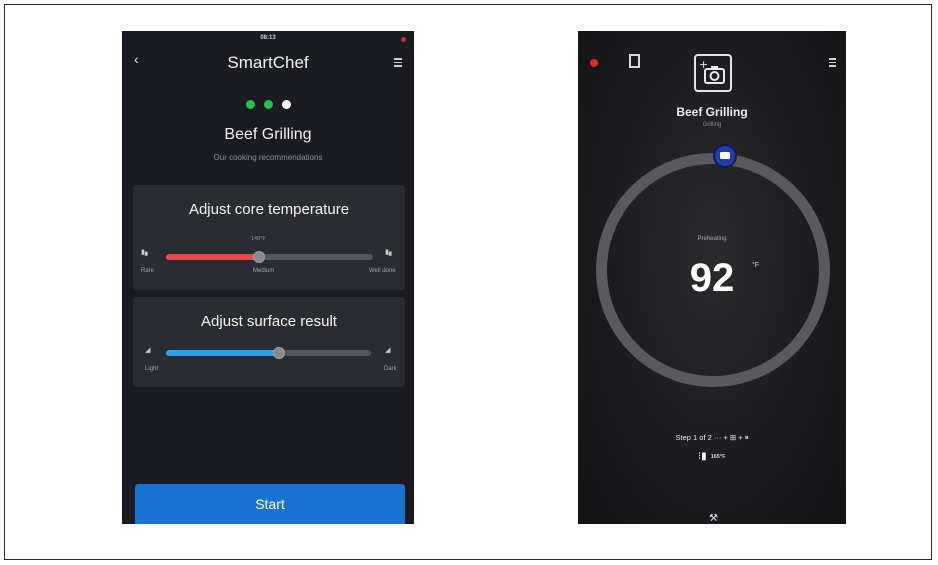 The image size is (938, 565). Describe the element at coordinates (594, 63) in the screenshot. I see `record-dot-icon` at that location.